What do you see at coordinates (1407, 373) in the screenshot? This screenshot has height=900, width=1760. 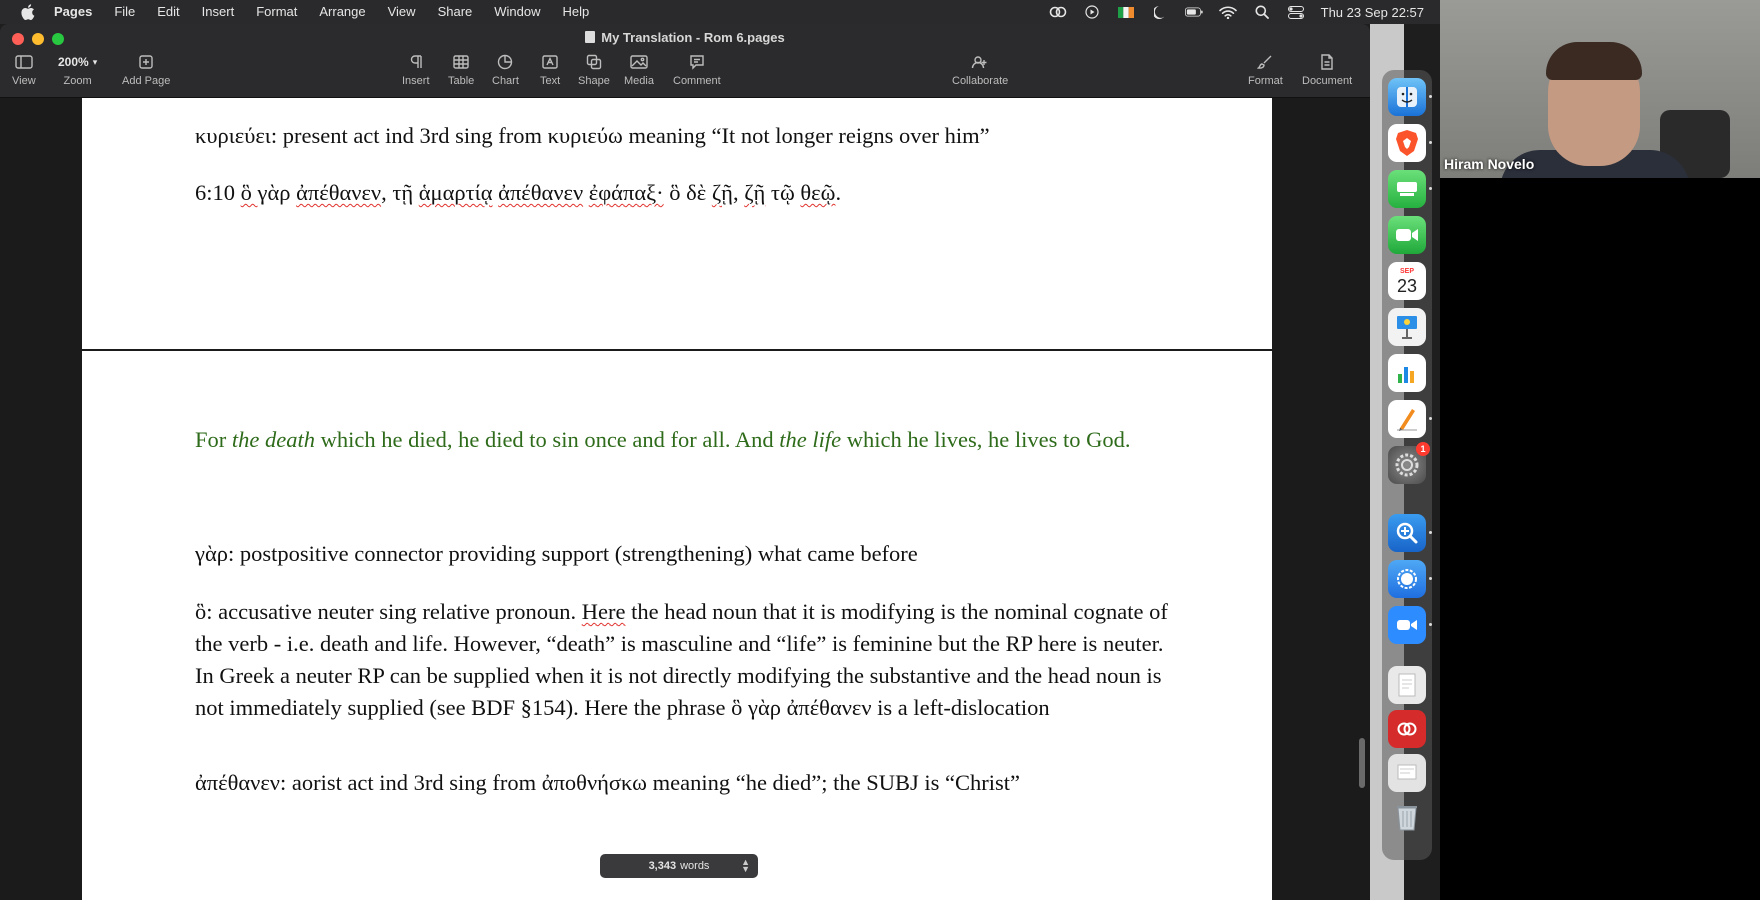 I see `numbers-icon` at bounding box center [1407, 373].